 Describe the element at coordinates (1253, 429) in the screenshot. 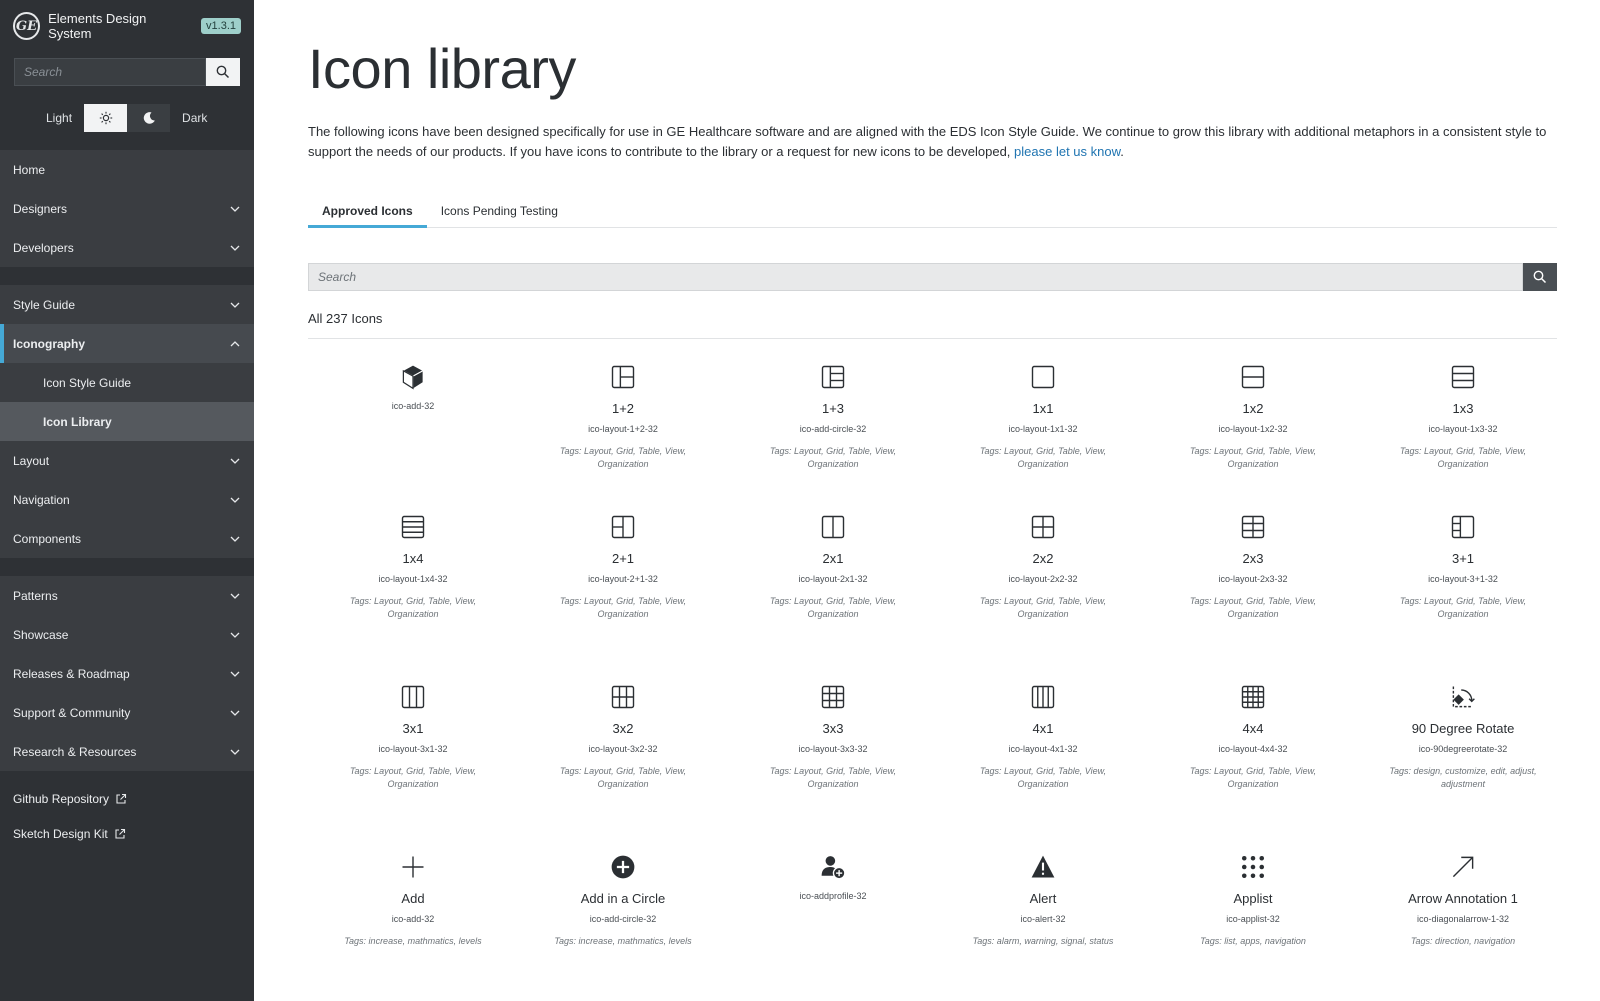

I see `icon-code: ico-layout-1x2-32` at that location.